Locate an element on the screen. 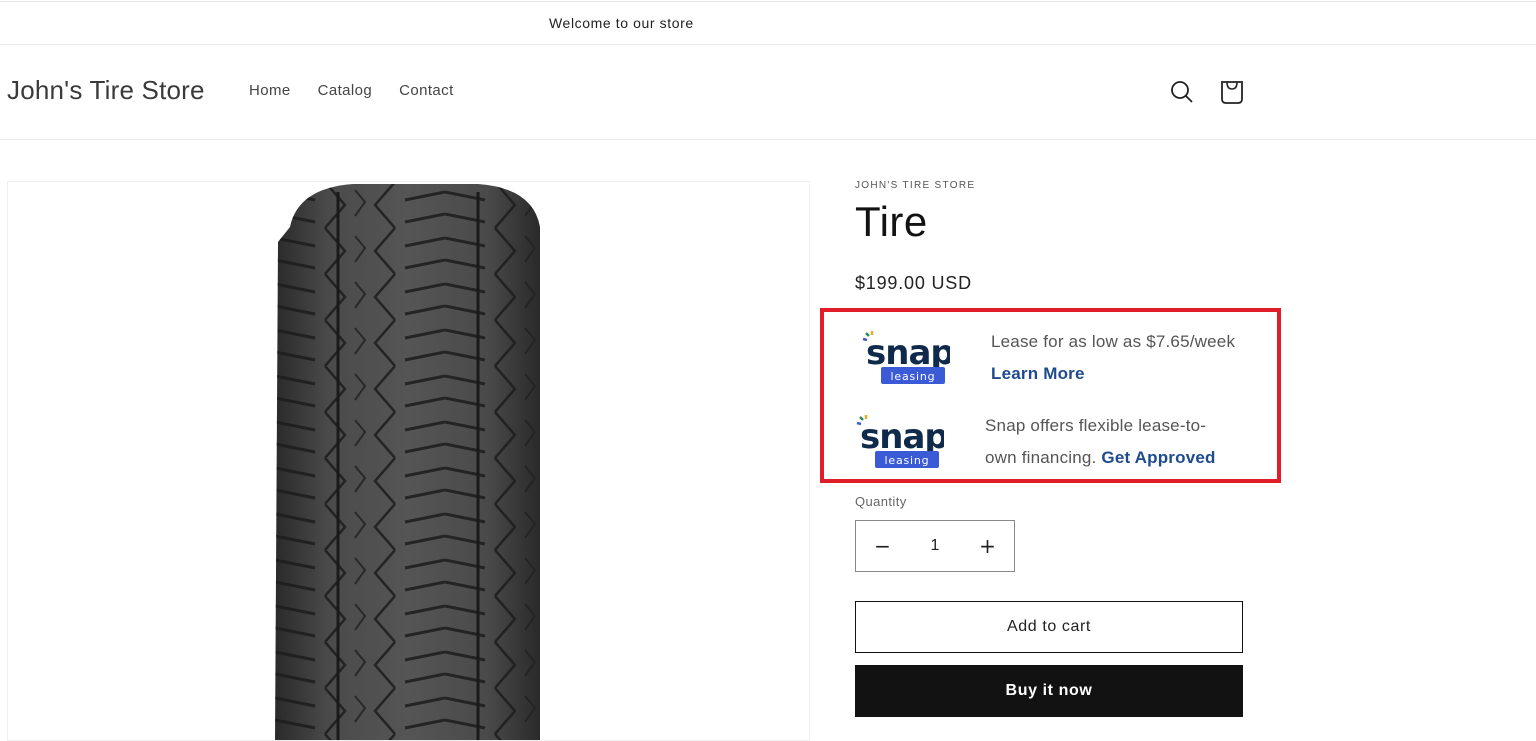 The width and height of the screenshot is (1536, 741). nav-home: Home is located at coordinates (270, 90).